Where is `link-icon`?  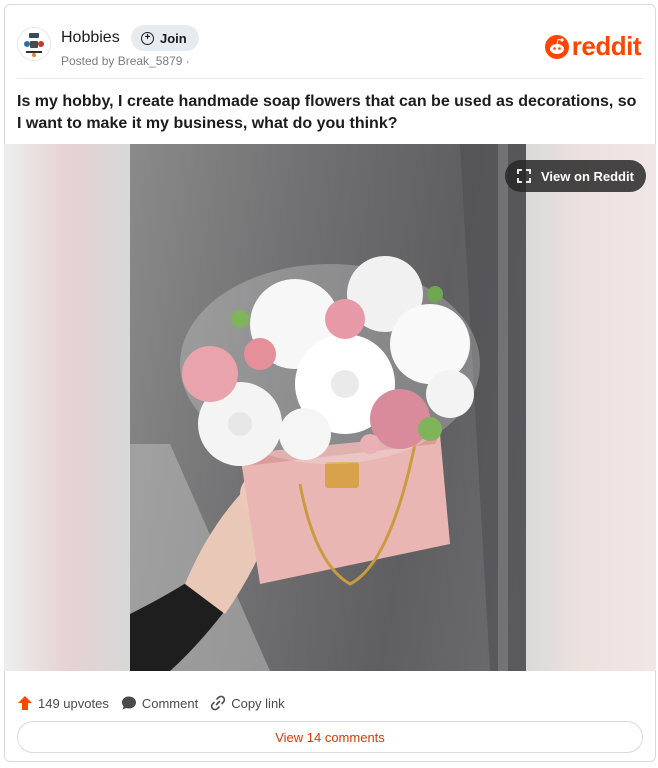
link-icon is located at coordinates (218, 703).